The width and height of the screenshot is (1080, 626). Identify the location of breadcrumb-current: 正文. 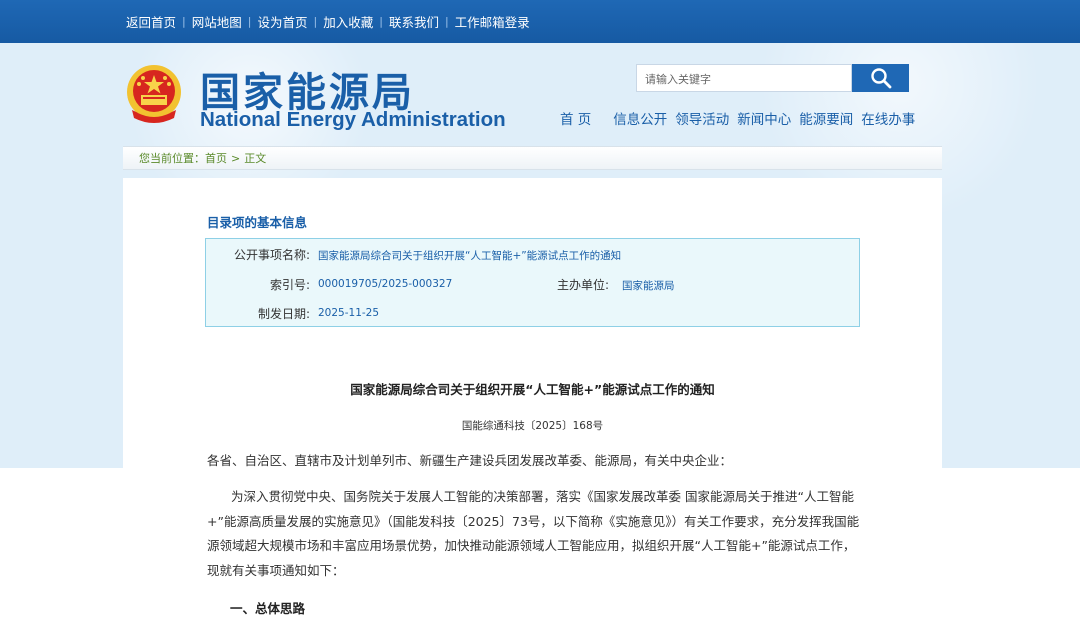
(255, 158).